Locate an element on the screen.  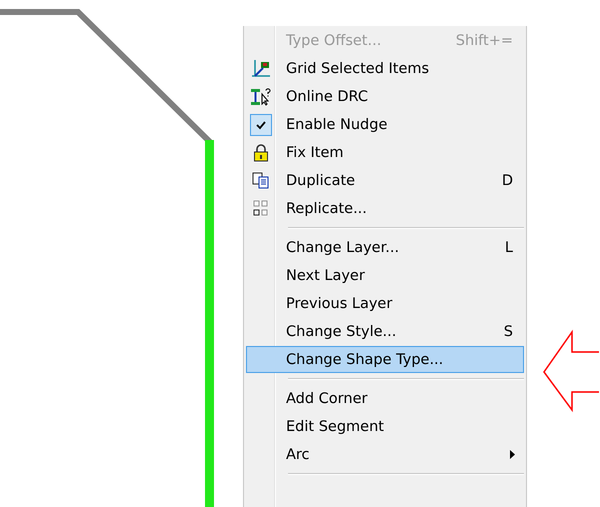
menu-item: Previous Layer is located at coordinates (385, 303).